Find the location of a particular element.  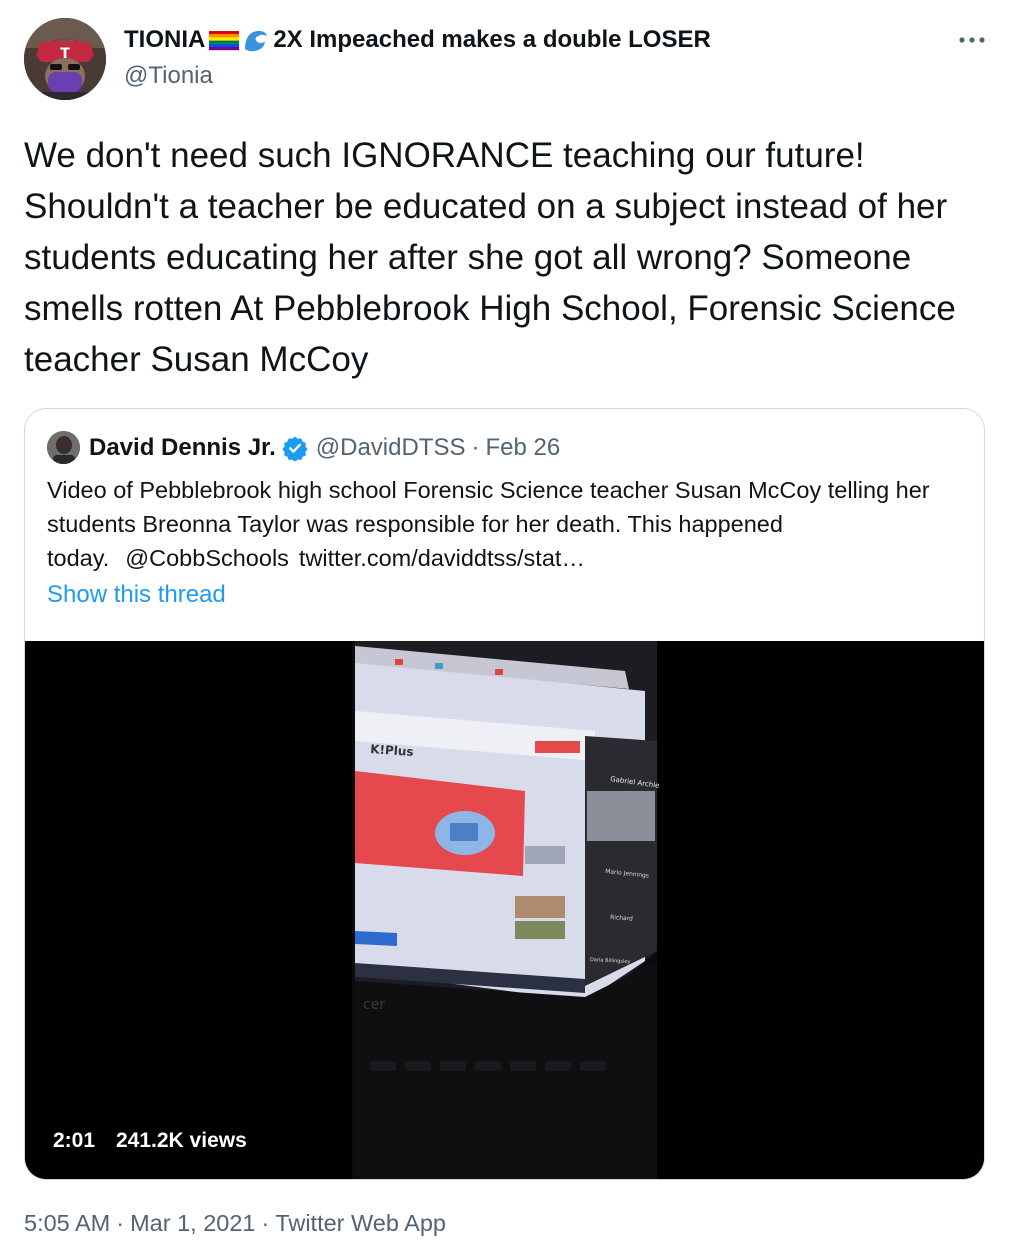

quoted-mention: @CobbSchools is located at coordinates (207, 558).